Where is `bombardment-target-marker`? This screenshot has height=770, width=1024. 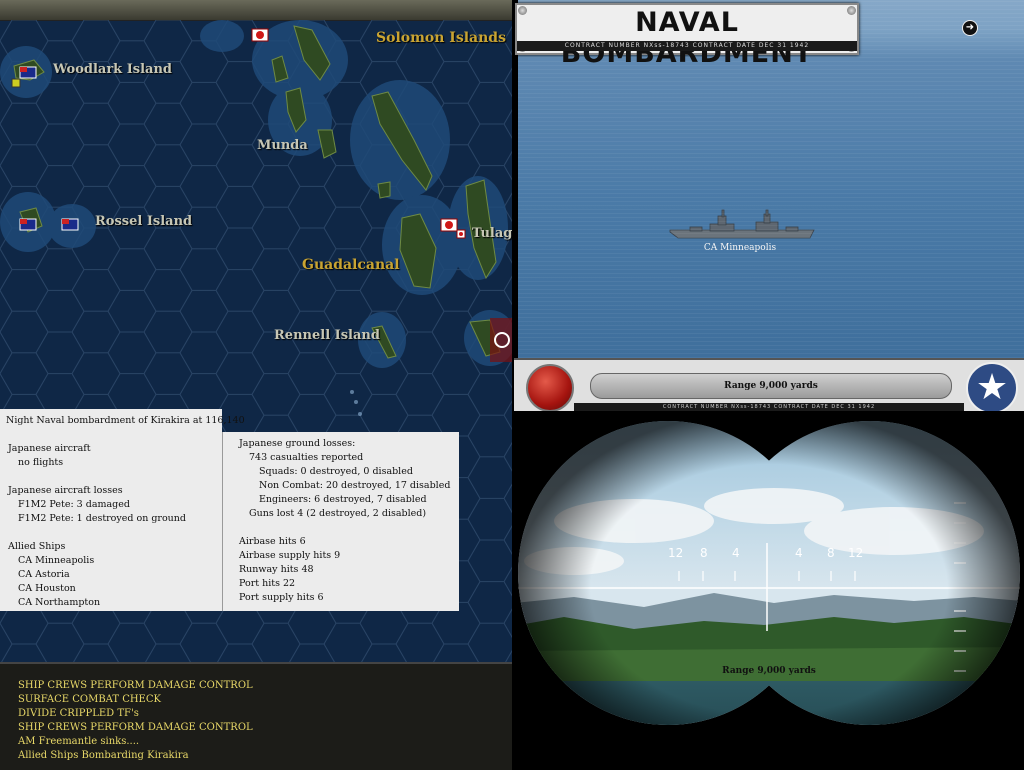 bombardment-target-marker is located at coordinates (501, 340).